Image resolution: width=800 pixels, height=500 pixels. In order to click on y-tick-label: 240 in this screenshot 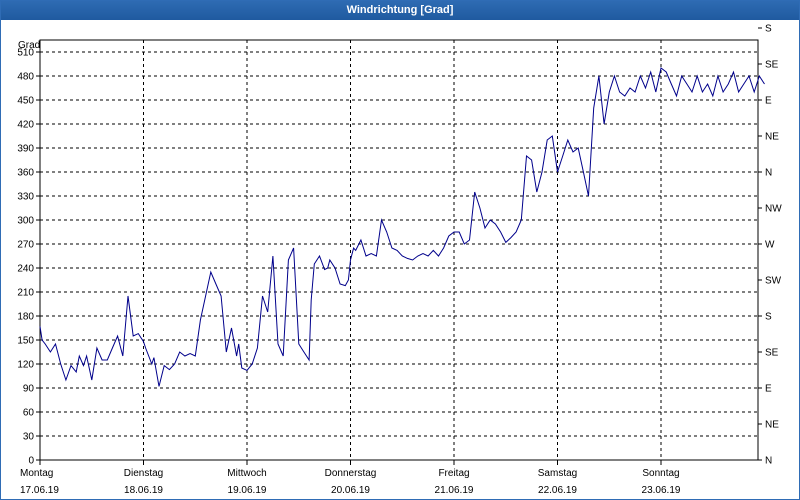, I will do `click(25, 269)`.